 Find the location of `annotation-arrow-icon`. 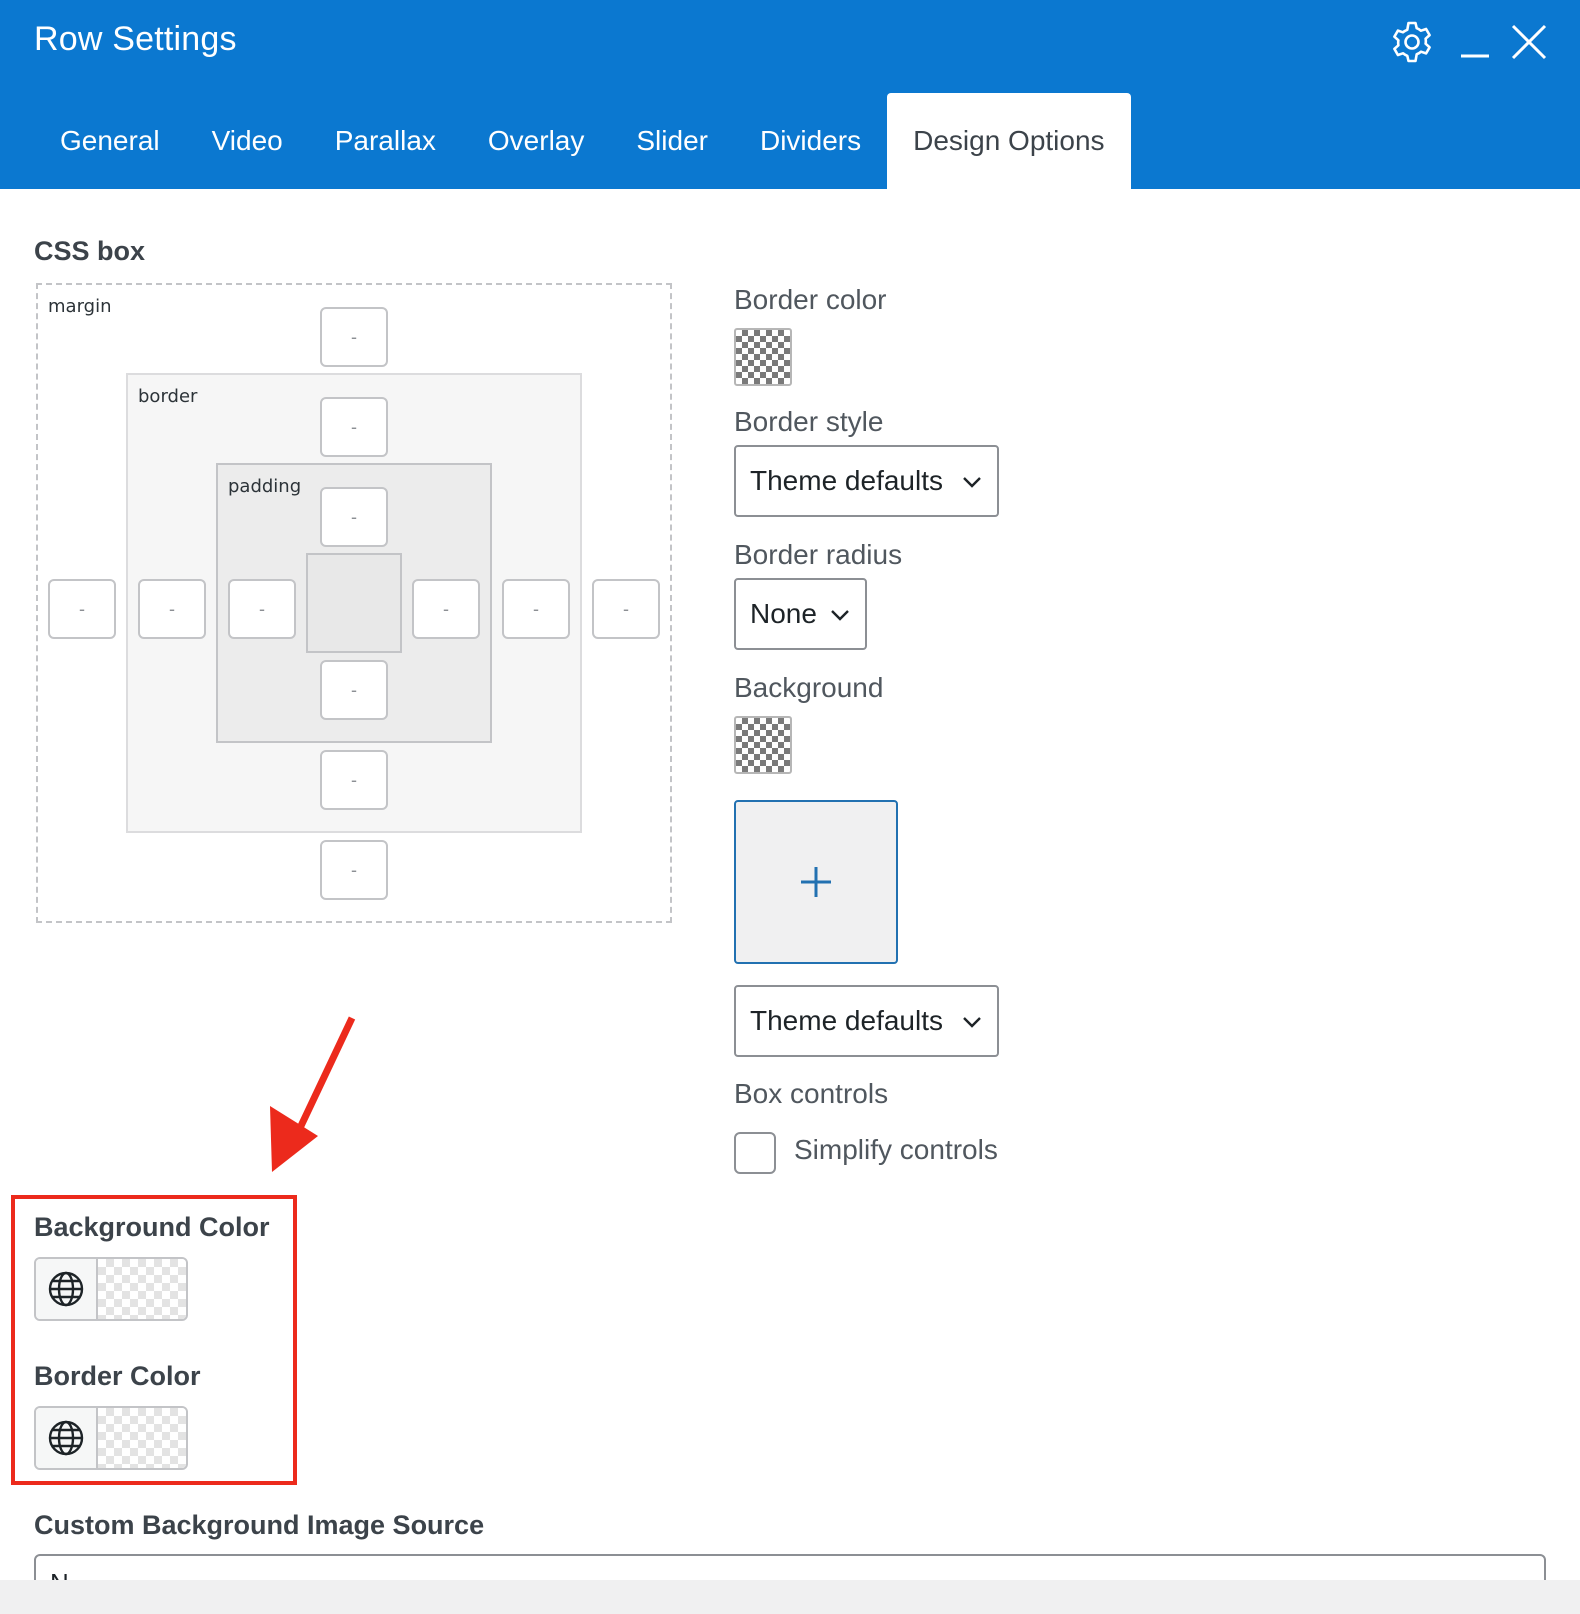

annotation-arrow-icon is located at coordinates (312, 1095).